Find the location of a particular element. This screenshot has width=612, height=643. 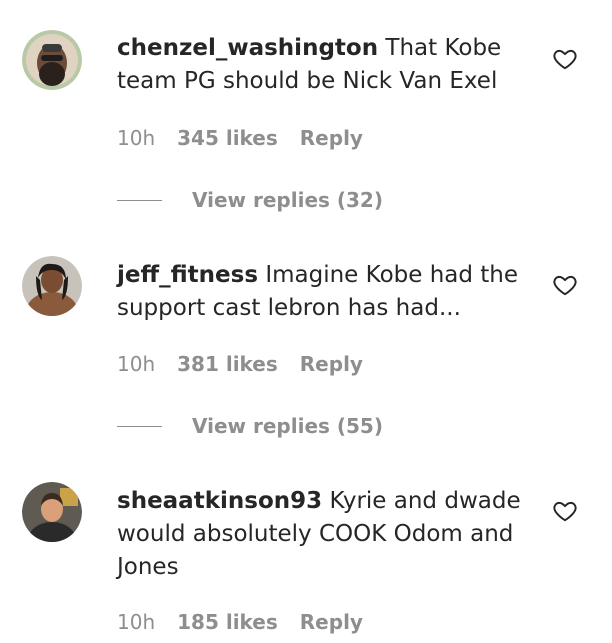

view-replies-label: View replies (32) is located at coordinates (287, 200).